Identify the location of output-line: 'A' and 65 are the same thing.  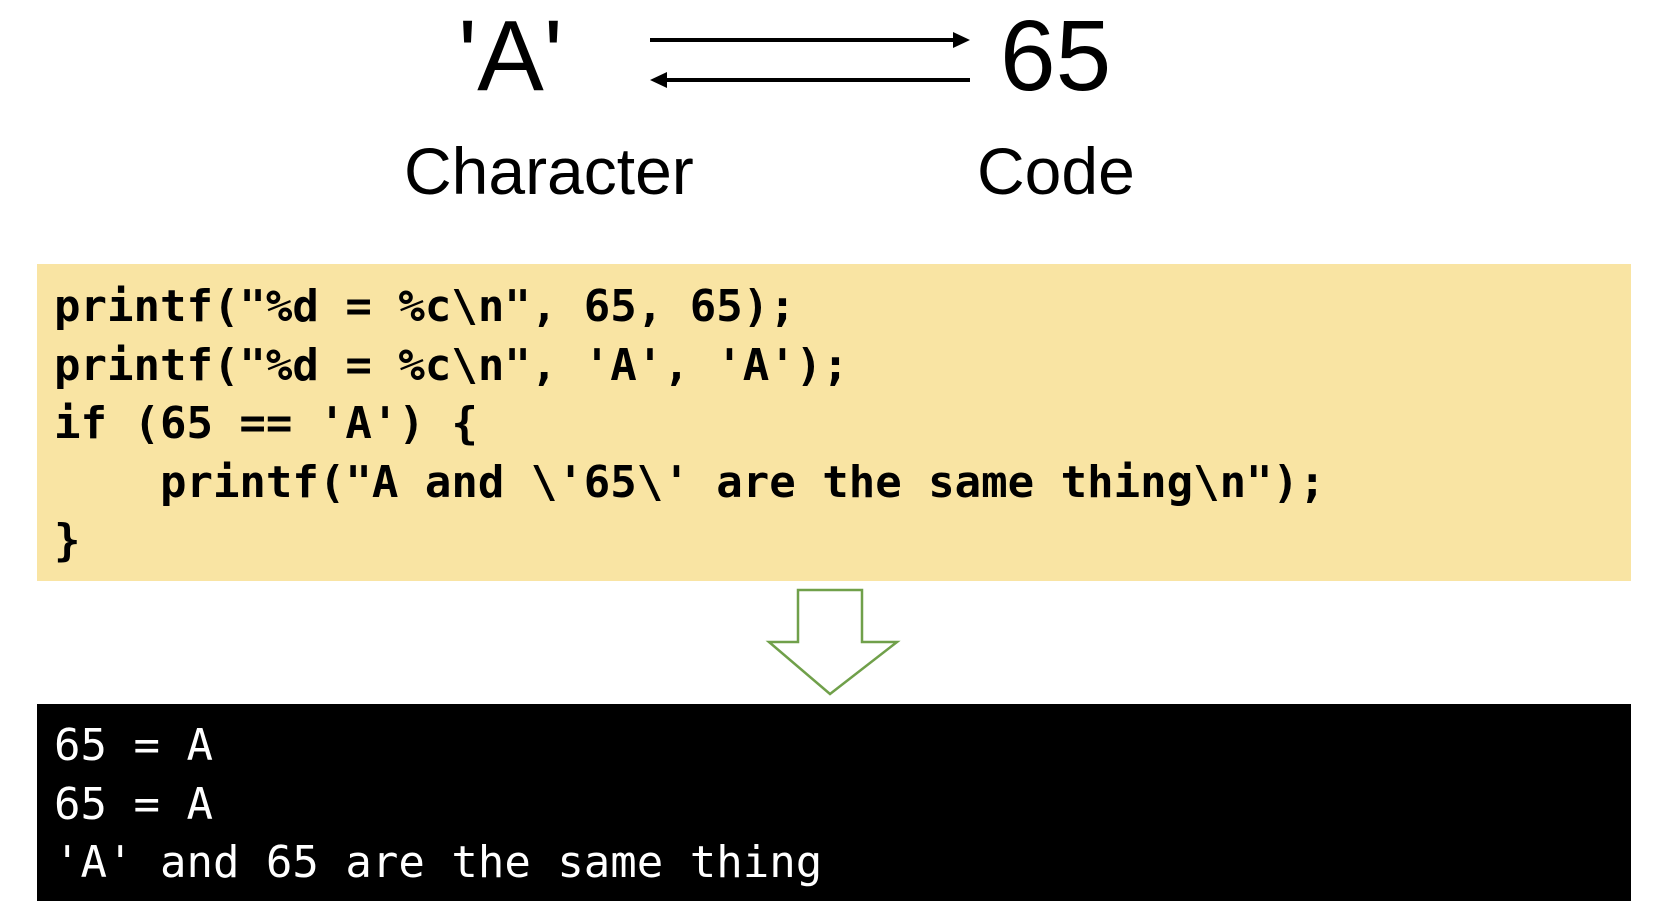
(438, 862).